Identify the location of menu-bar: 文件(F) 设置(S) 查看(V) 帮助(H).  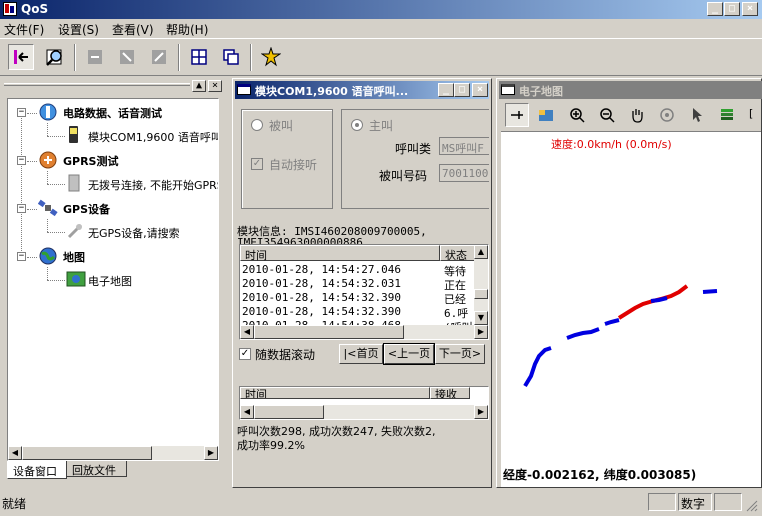
(381, 28).